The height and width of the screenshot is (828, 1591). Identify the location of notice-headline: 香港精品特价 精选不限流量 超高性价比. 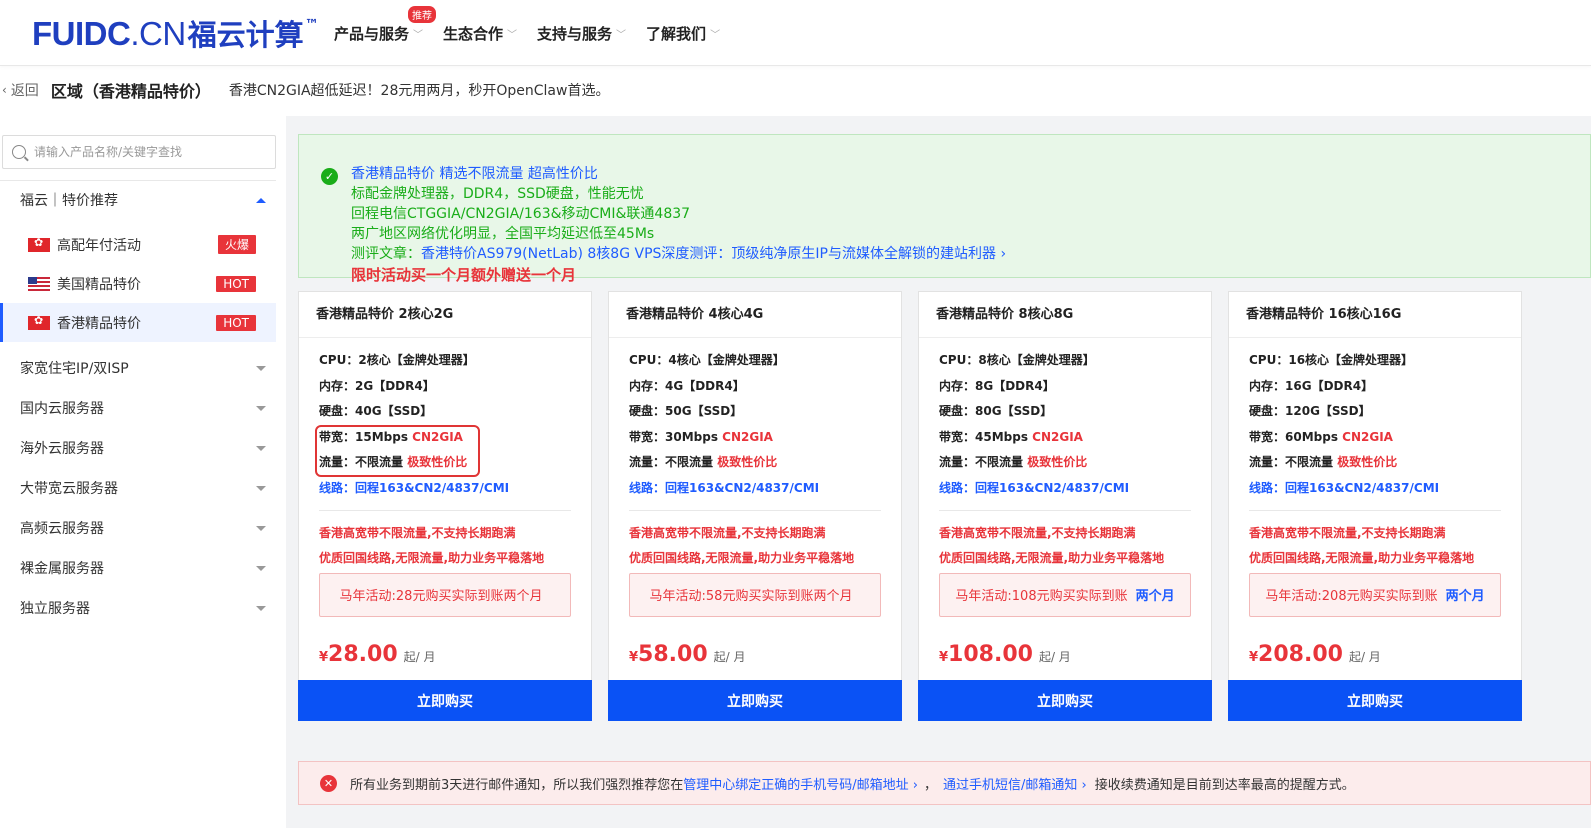
(474, 174).